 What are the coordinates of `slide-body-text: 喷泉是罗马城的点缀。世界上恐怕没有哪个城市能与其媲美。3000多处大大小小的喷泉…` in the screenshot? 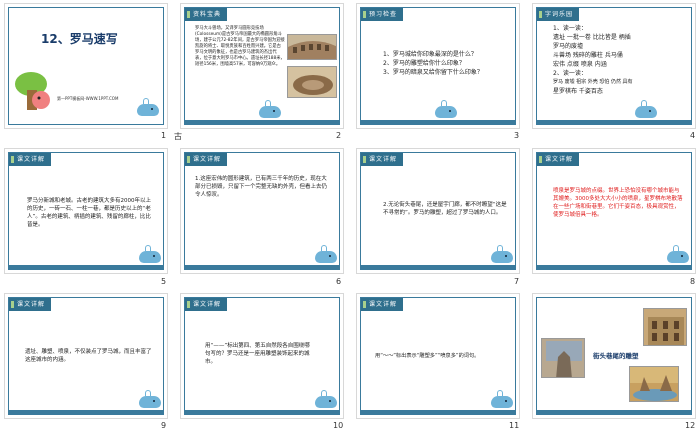 It's located at (618, 203).